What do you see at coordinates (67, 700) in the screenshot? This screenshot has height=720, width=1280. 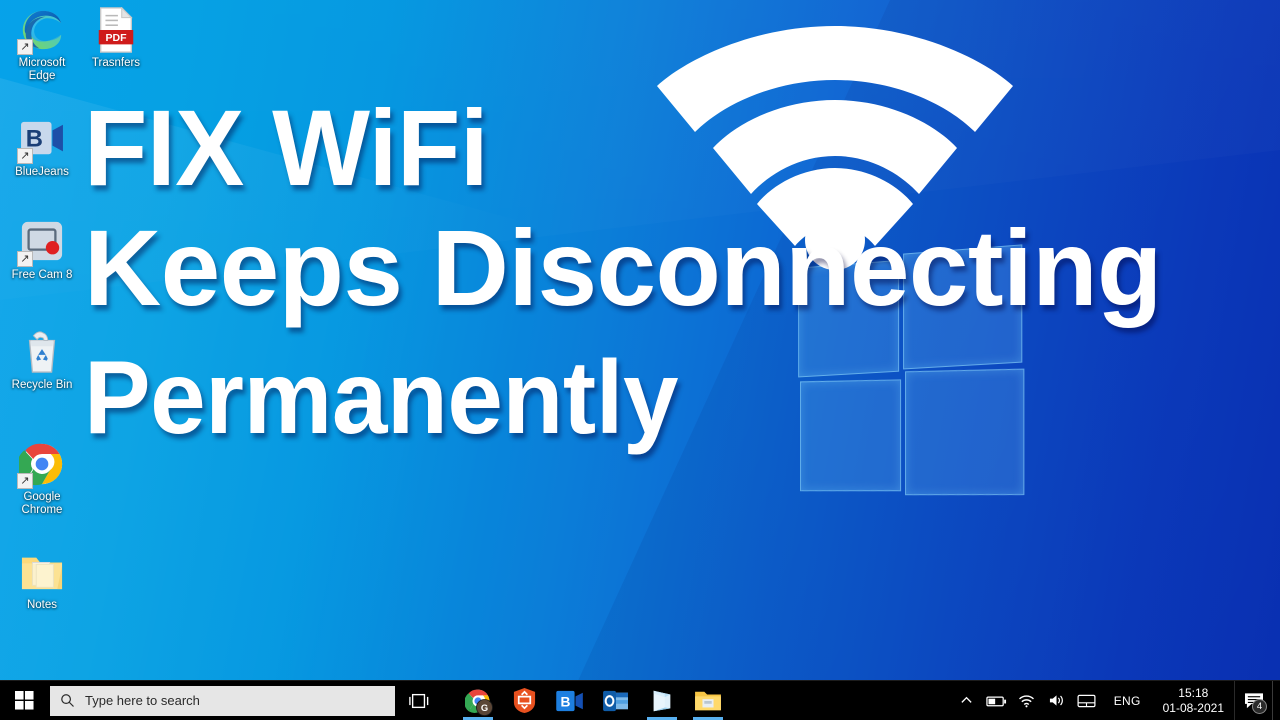 I see `search-icon` at bounding box center [67, 700].